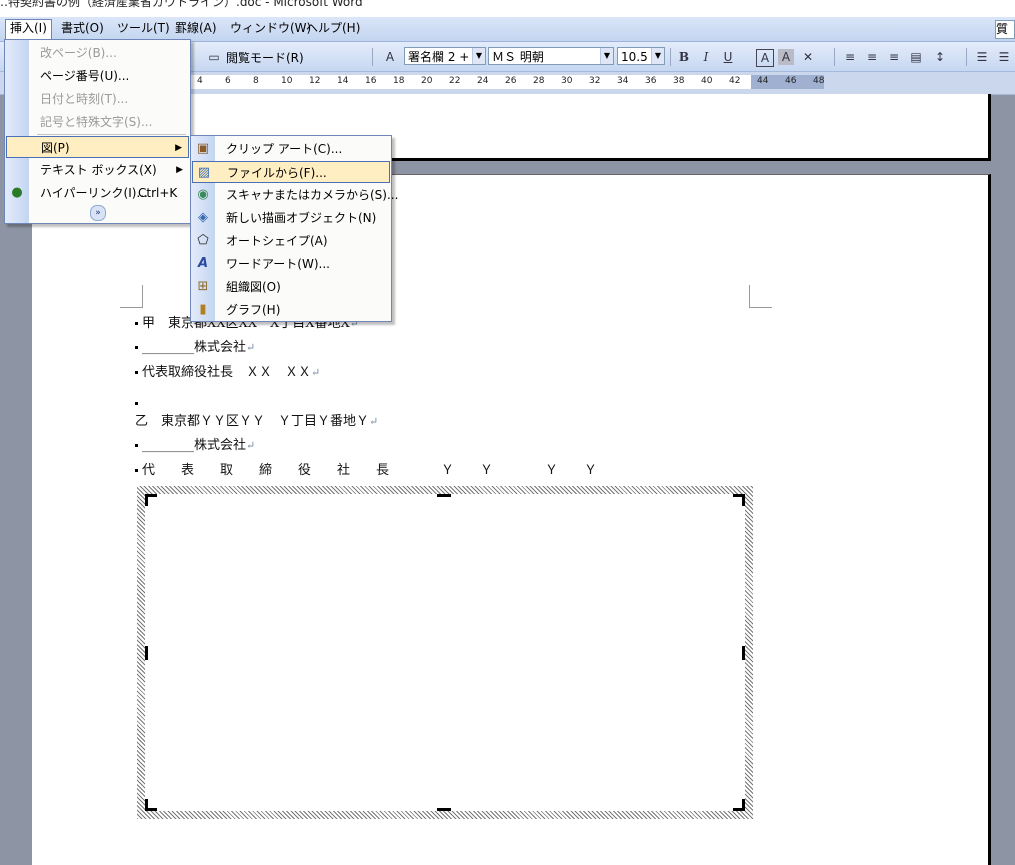 This screenshot has width=1015, height=865. I want to click on ruler-tick-label: 34, so click(623, 81).